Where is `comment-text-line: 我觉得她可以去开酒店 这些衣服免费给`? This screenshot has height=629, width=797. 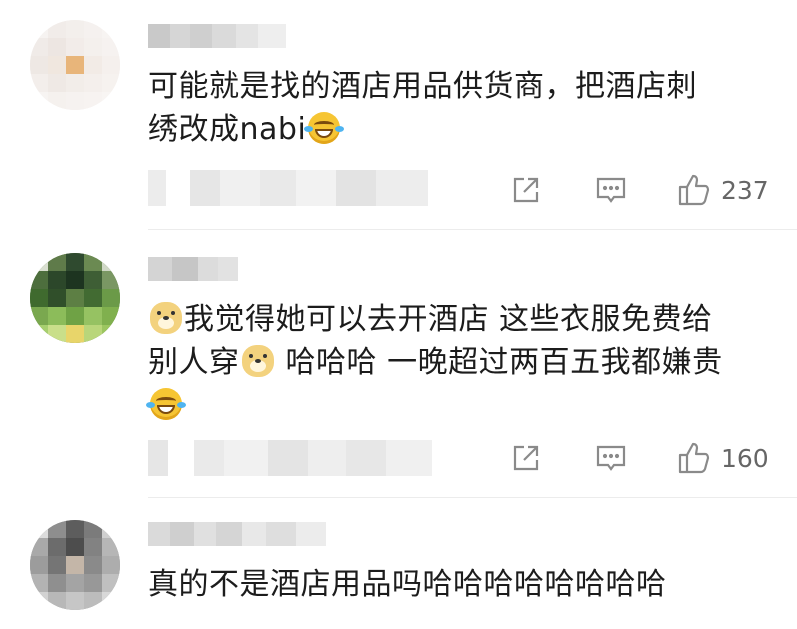
comment-text-line: 我觉得她可以去开酒店 这些衣服免费给 is located at coordinates (448, 319).